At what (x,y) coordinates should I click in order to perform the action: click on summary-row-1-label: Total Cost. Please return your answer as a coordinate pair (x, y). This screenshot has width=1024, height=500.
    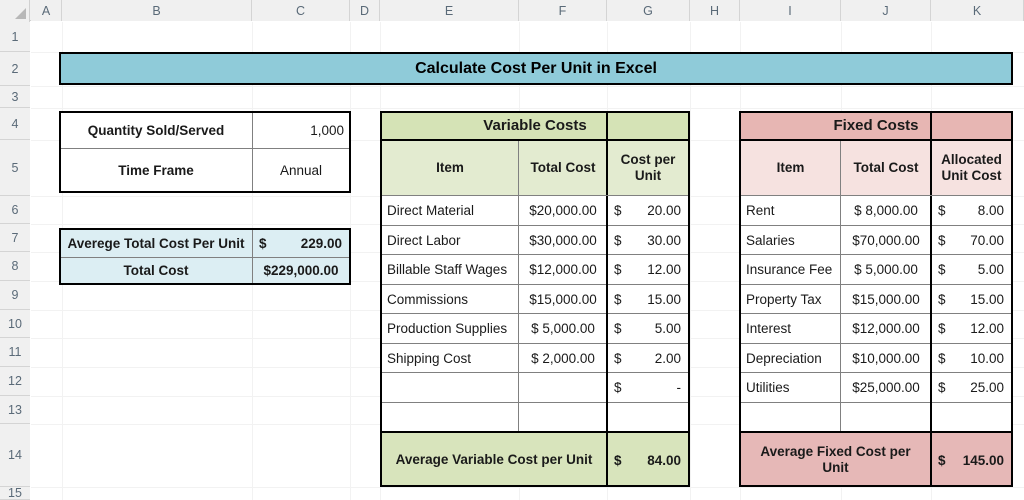
    Looking at the image, I should click on (156, 270).